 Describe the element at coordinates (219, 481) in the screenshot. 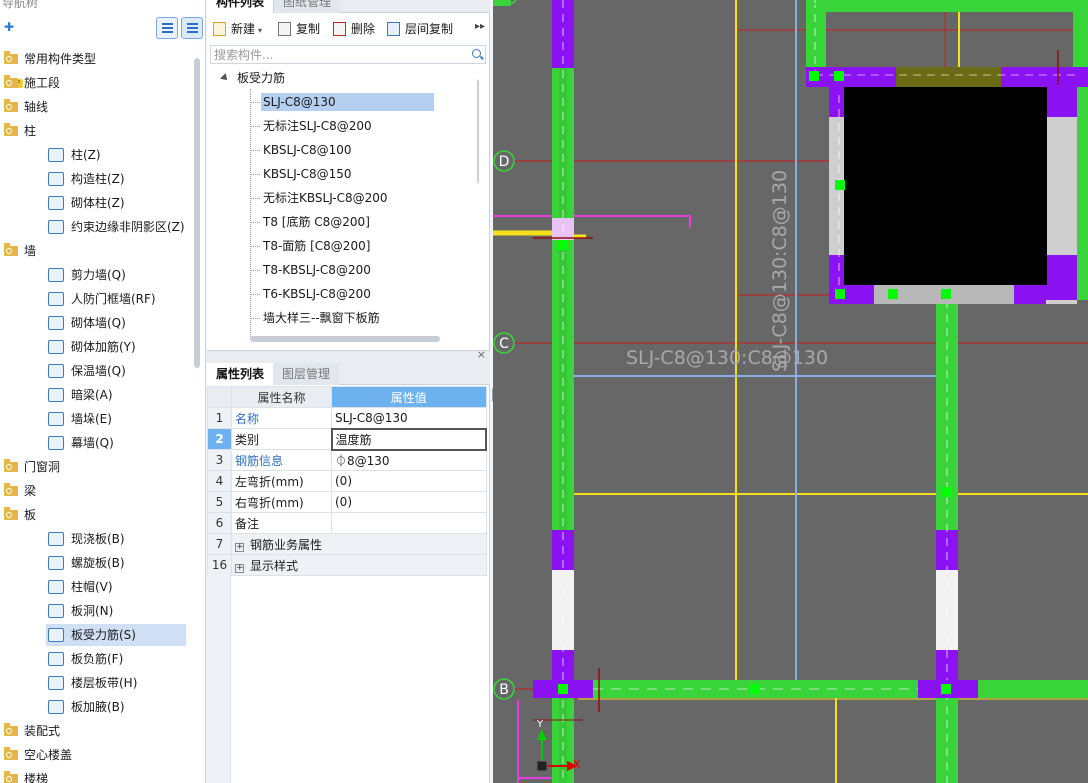

I see `row-number: 4` at that location.